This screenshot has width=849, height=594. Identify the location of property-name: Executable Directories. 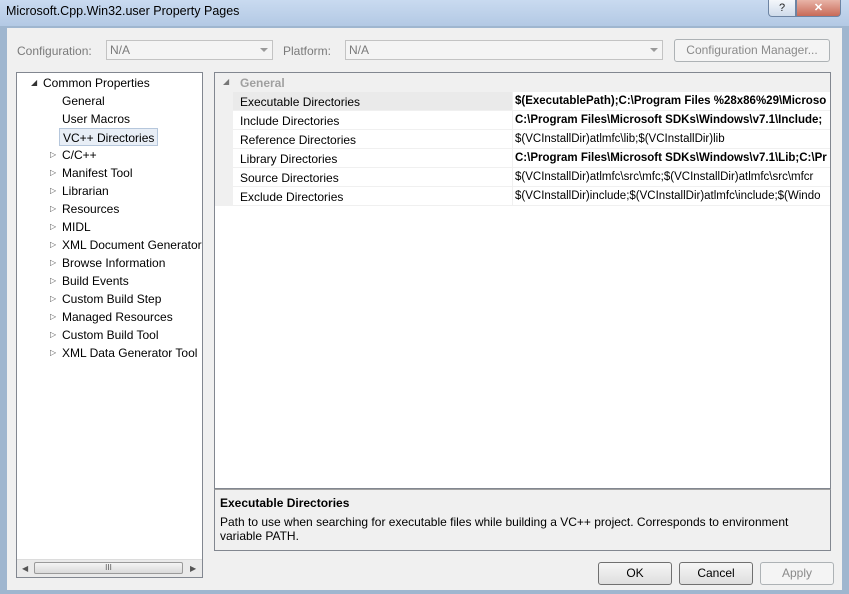
(300, 102).